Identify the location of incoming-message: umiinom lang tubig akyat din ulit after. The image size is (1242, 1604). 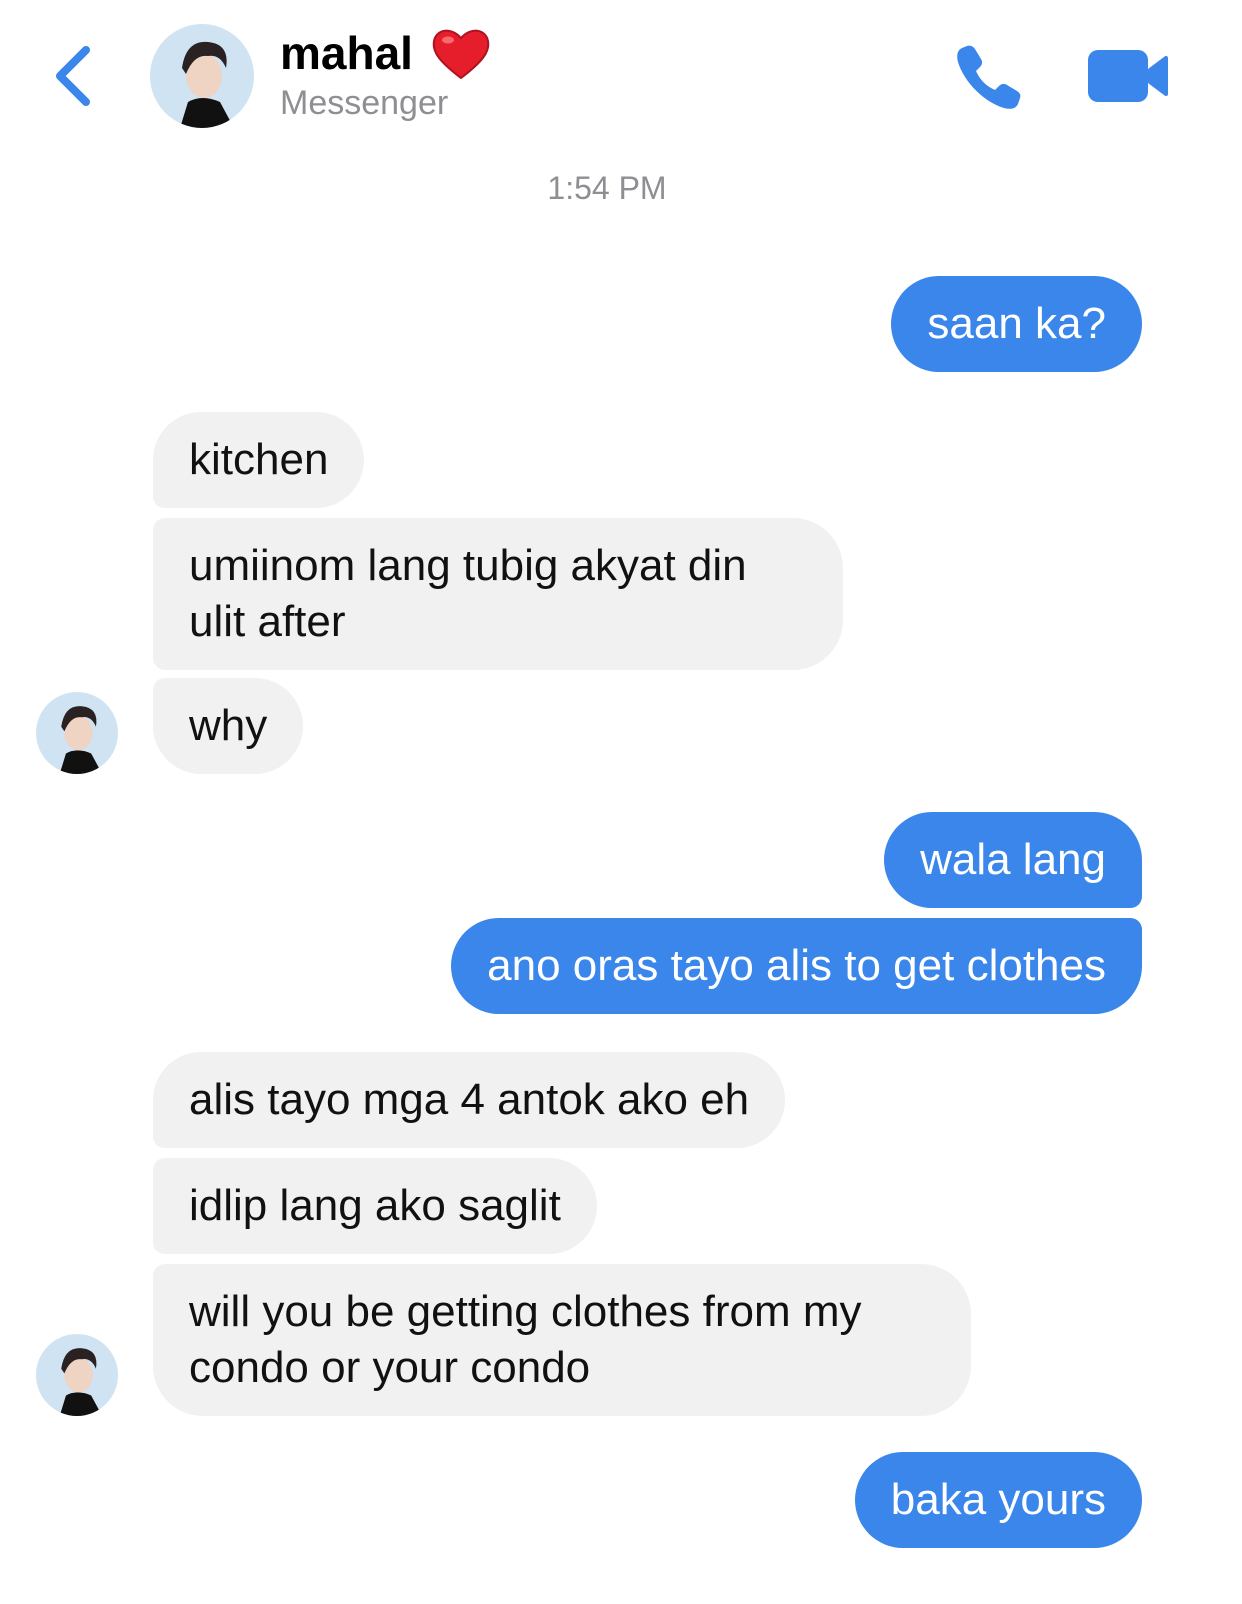
(498, 594).